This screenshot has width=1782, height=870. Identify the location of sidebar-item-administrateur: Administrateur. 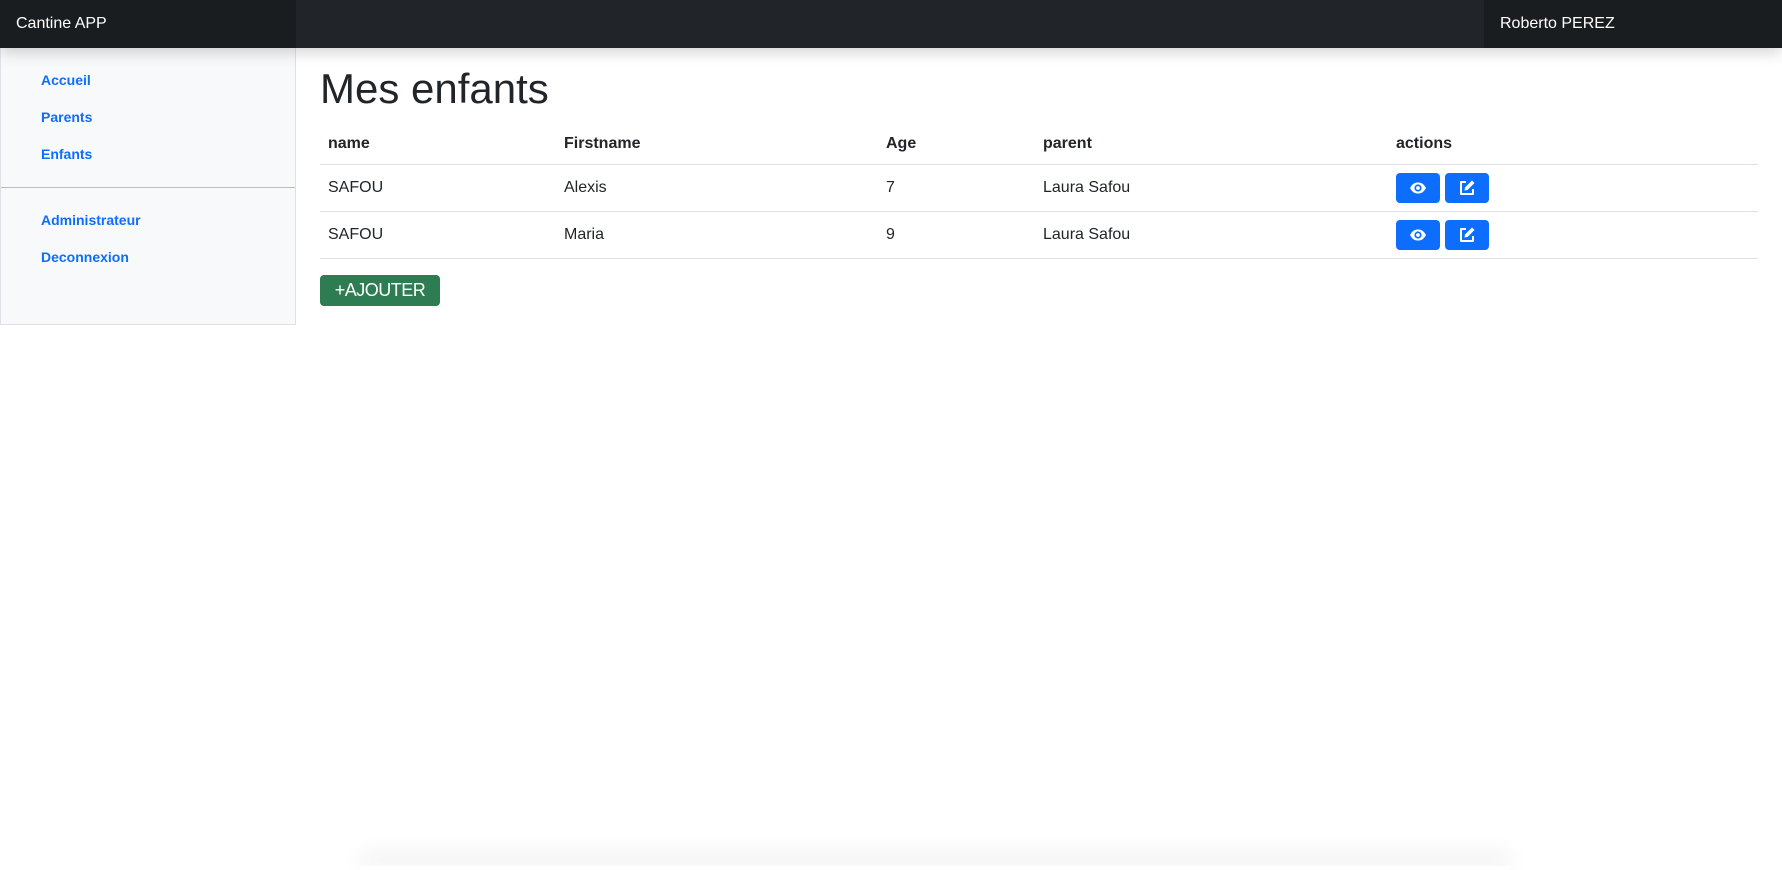
(148, 220).